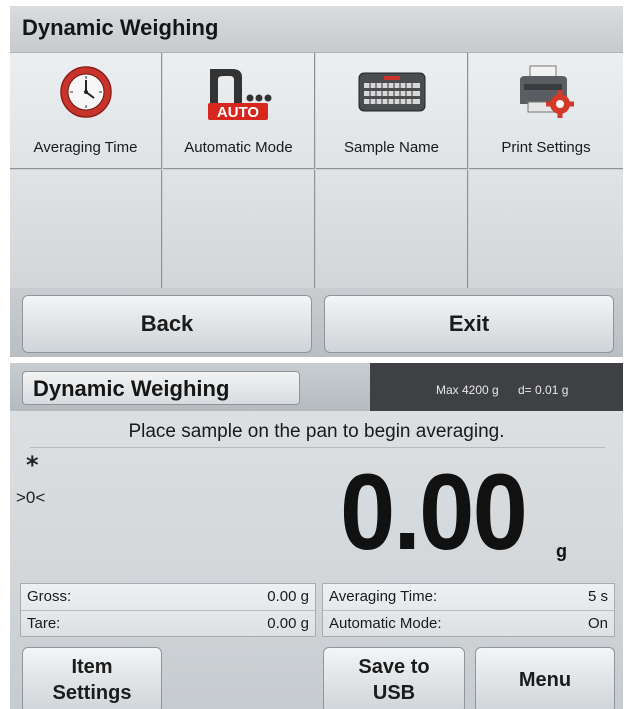 The image size is (630, 709). I want to click on auto-icon-text: AUTO, so click(237, 112).